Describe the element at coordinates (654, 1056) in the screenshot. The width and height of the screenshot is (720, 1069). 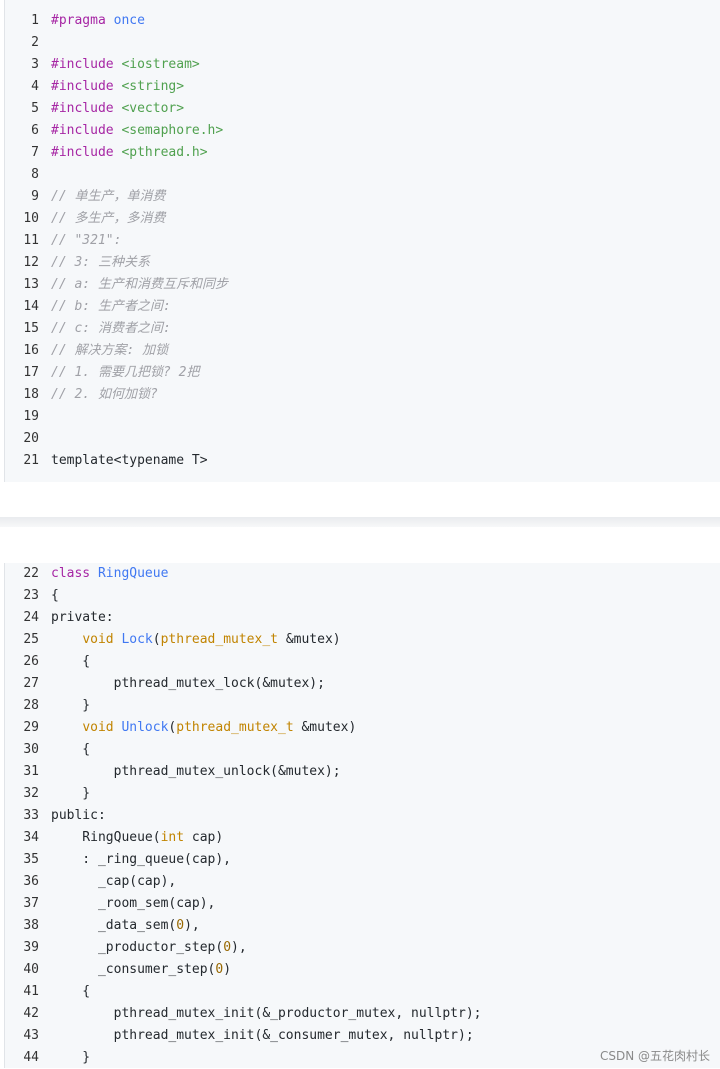
I see `watermark: CSDN @五花肉村长` at that location.